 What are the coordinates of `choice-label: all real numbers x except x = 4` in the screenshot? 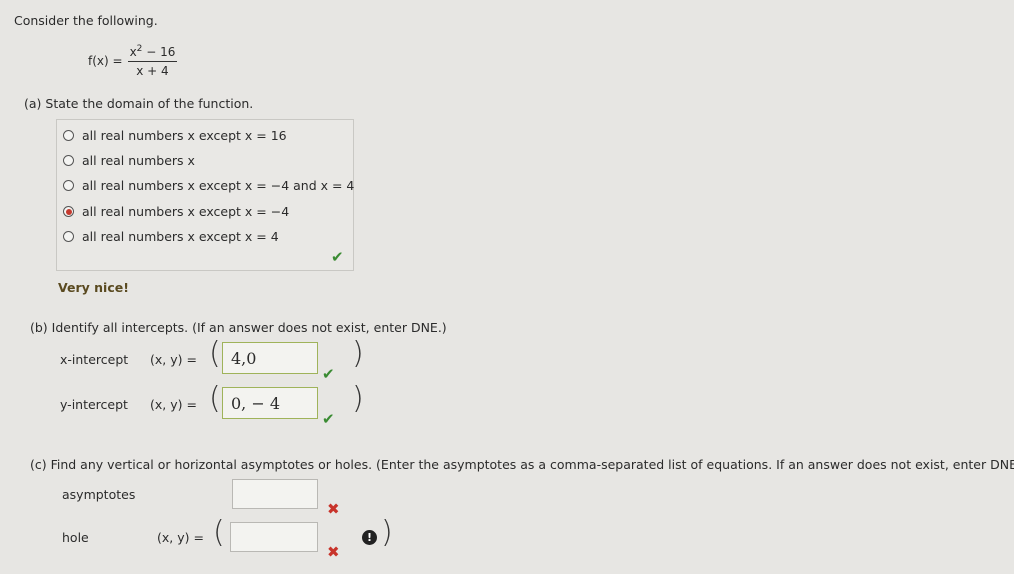 It's located at (180, 236).